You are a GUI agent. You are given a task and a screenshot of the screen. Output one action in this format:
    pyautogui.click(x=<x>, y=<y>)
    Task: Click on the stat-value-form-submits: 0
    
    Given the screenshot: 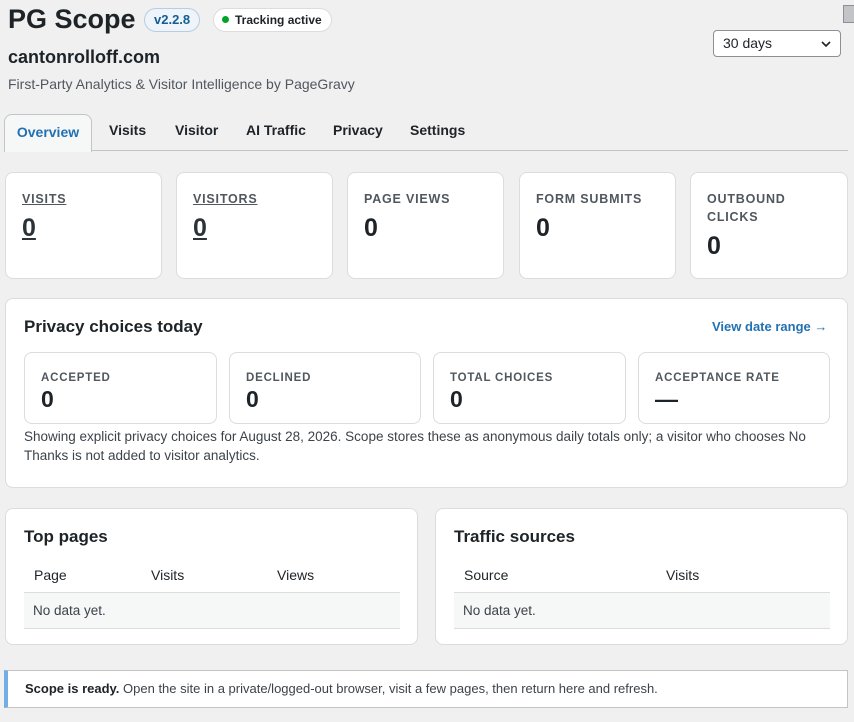 What is the action you would take?
    pyautogui.click(x=543, y=228)
    